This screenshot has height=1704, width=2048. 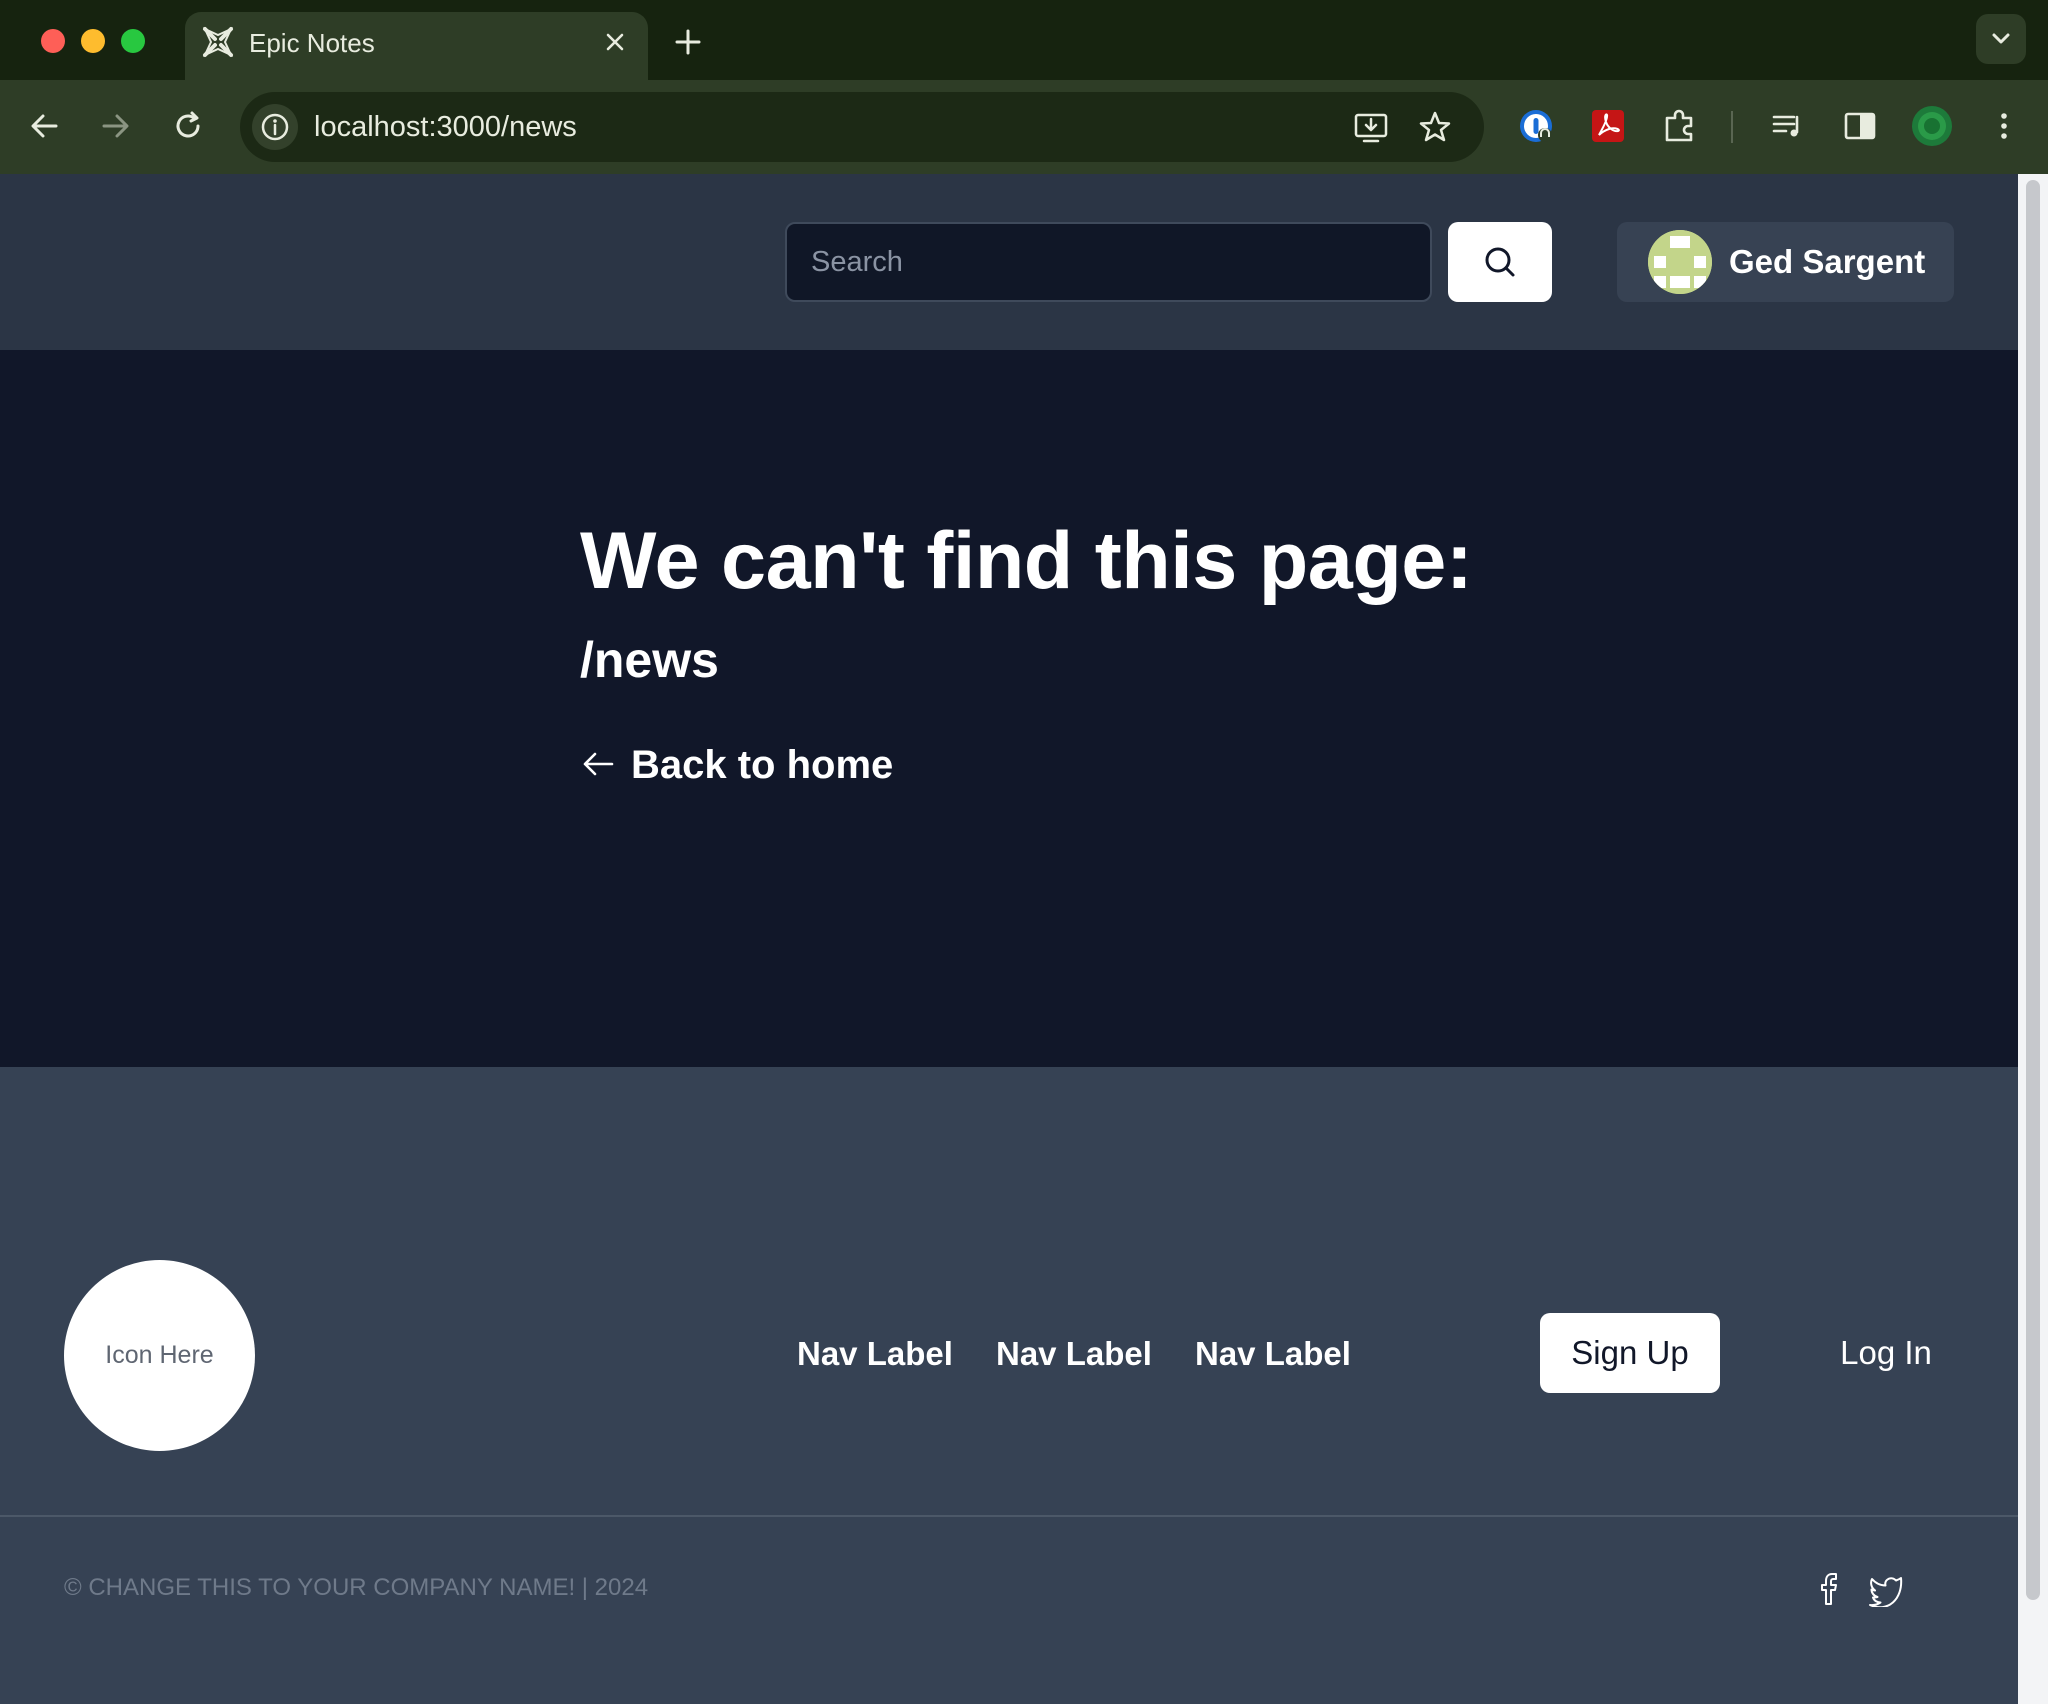 I want to click on search-button, so click(x=1500, y=262).